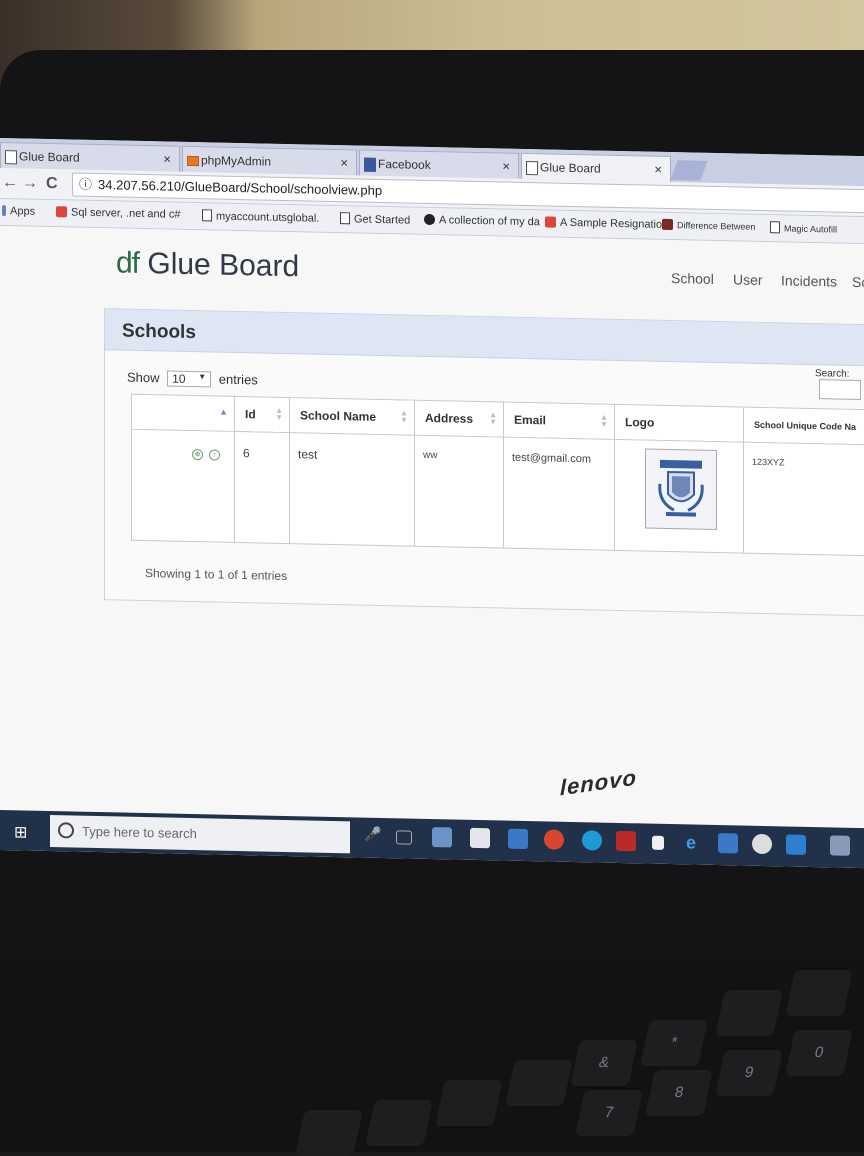 This screenshot has width=864, height=1156. I want to click on search-control: Search:, so click(839, 384).